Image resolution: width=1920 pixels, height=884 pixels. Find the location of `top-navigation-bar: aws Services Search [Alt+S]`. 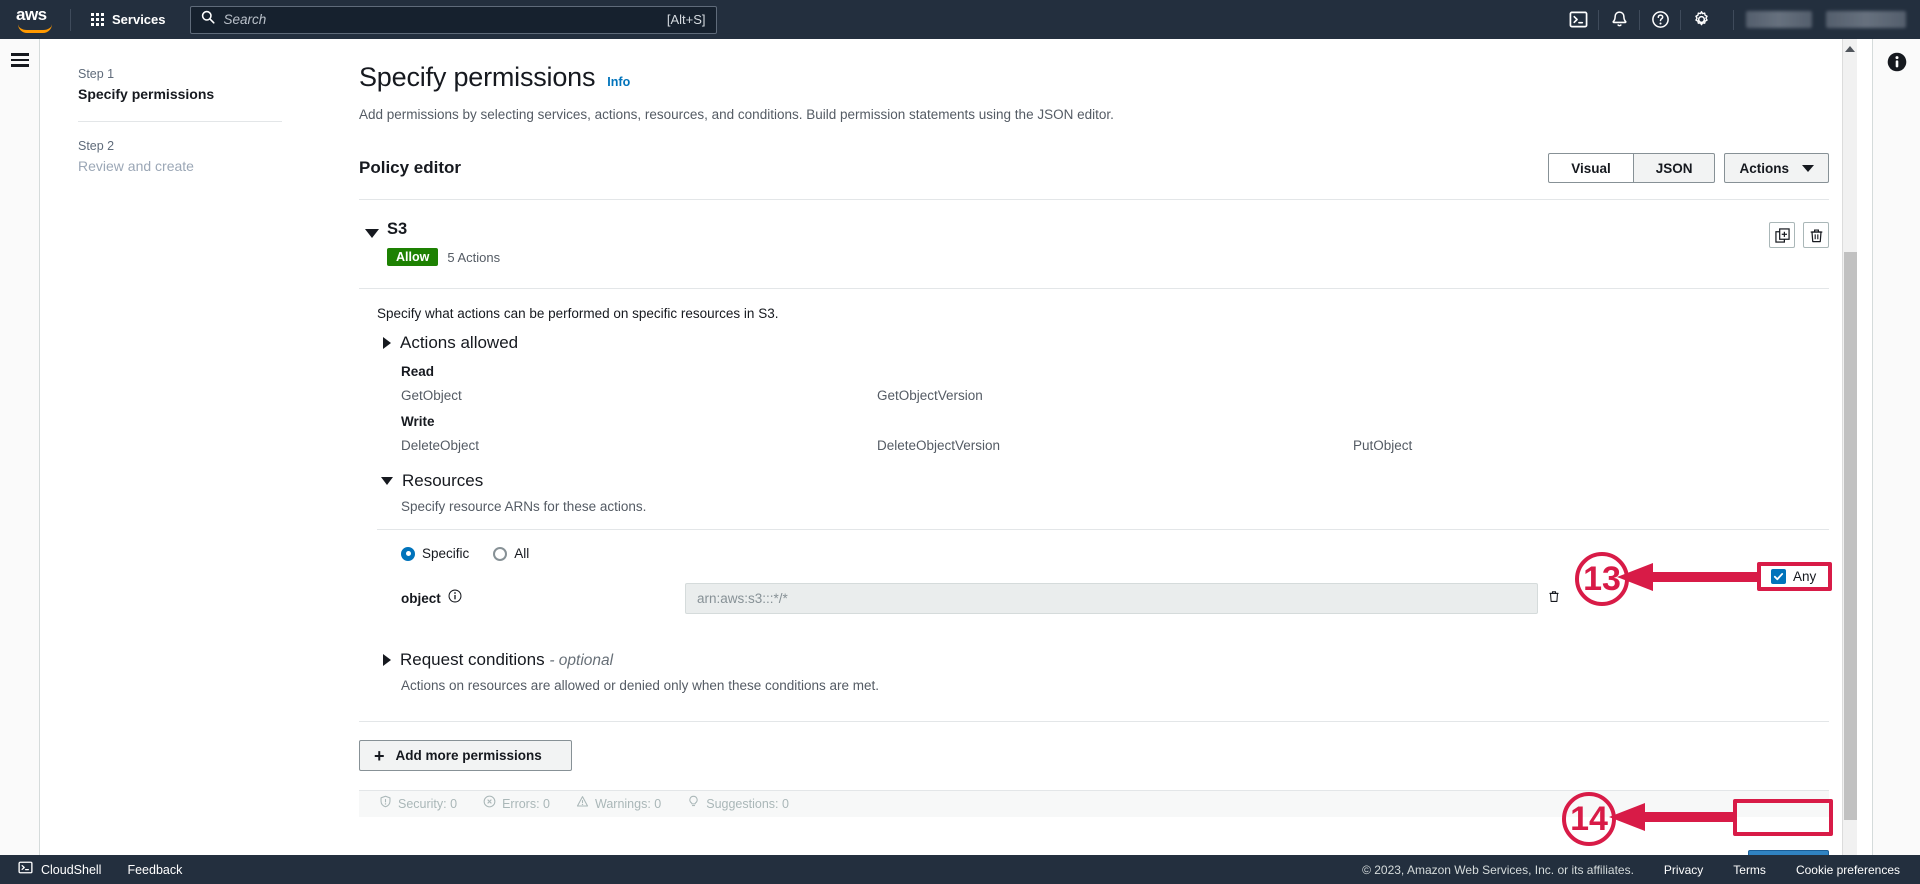

top-navigation-bar: aws Services Search [Alt+S] is located at coordinates (960, 19).